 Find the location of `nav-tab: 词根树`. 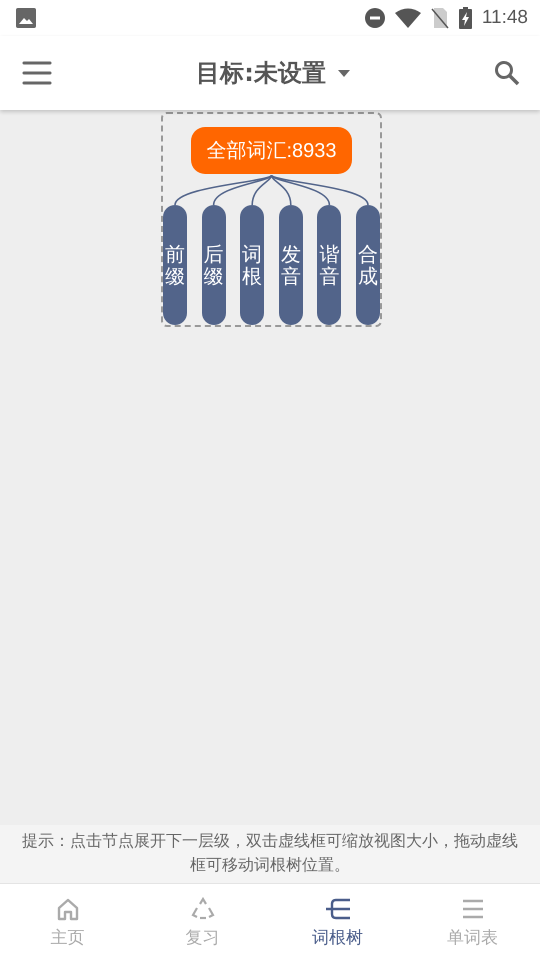

nav-tab: 词根树 is located at coordinates (337, 922).